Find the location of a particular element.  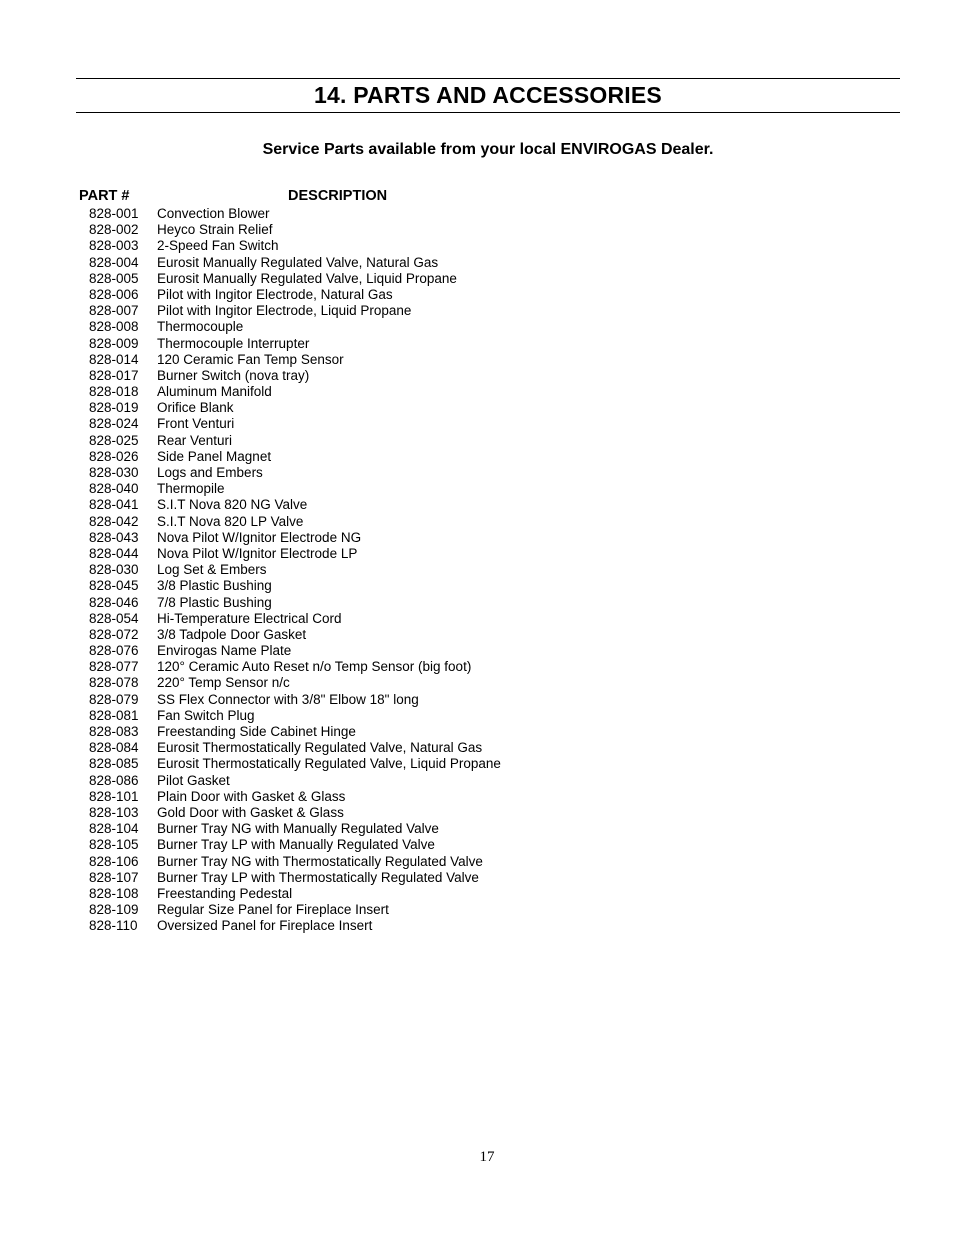

part-number: 828-072 is located at coordinates (114, 634).